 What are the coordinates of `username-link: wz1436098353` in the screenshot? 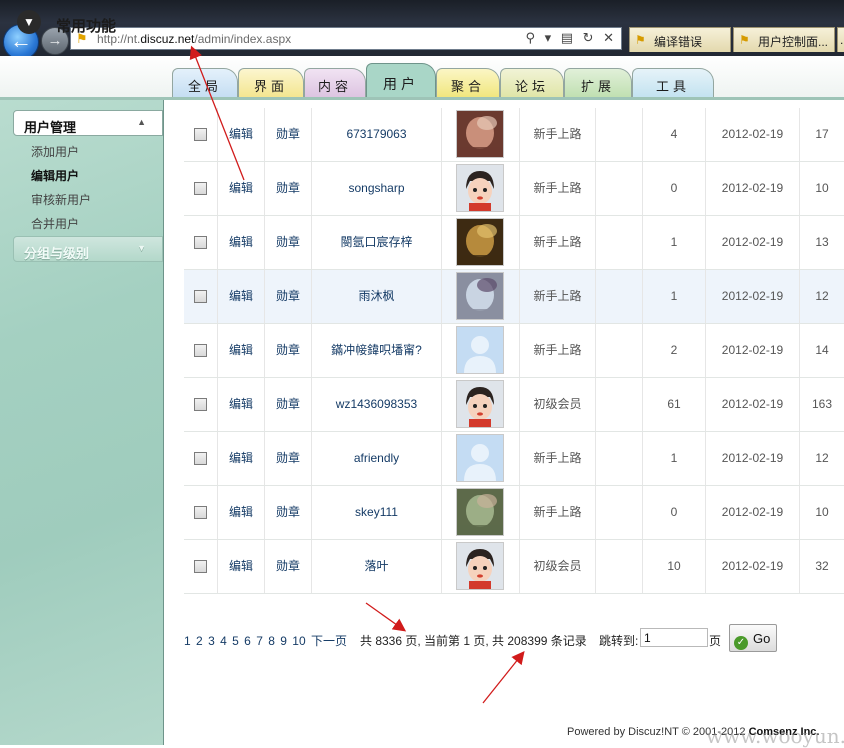 It's located at (376, 404).